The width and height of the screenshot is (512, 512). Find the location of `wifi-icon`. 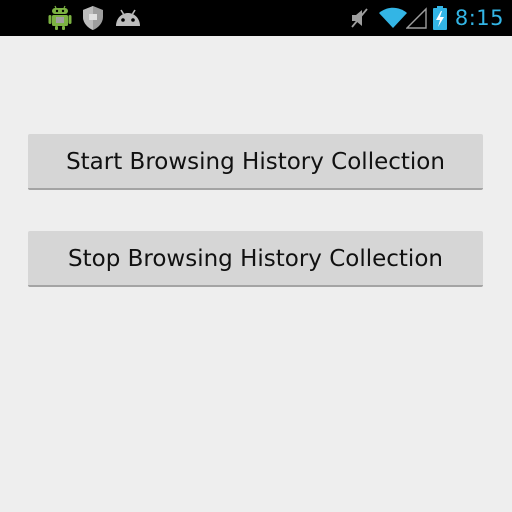

wifi-icon is located at coordinates (393, 18).